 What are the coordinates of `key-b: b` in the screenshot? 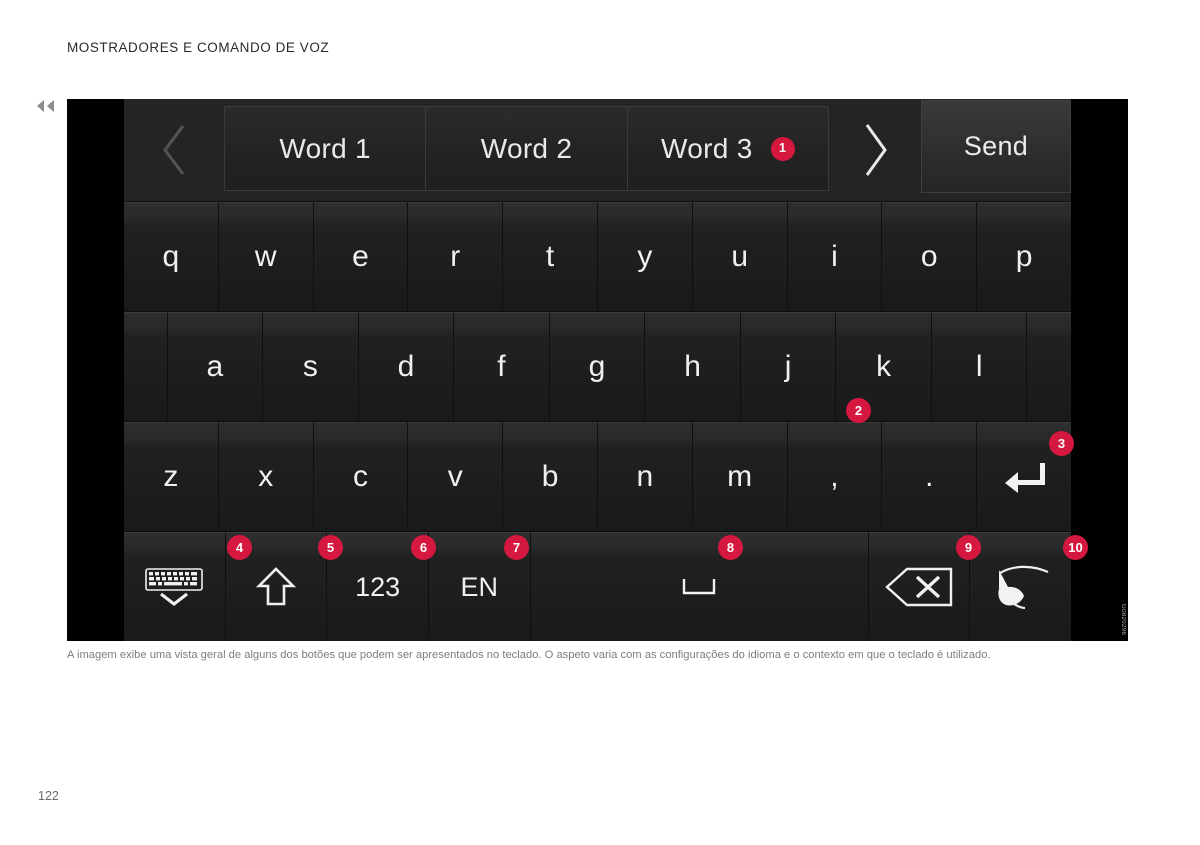 It's located at (550, 476).